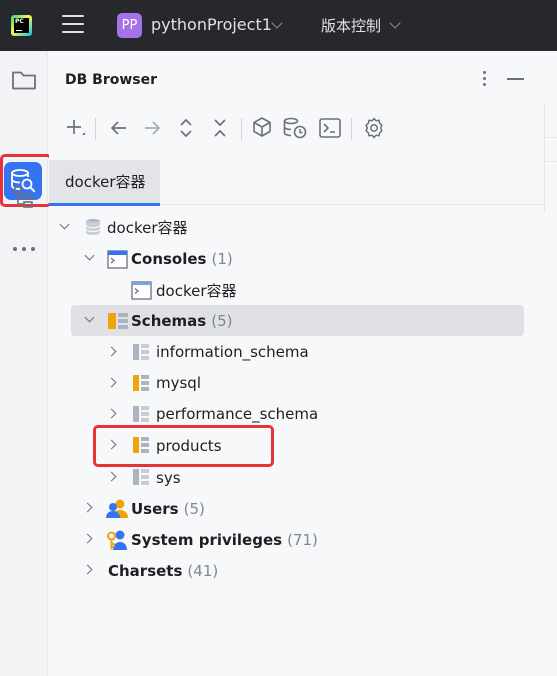  What do you see at coordinates (119, 128) in the screenshot?
I see `back-arrow-icon` at bounding box center [119, 128].